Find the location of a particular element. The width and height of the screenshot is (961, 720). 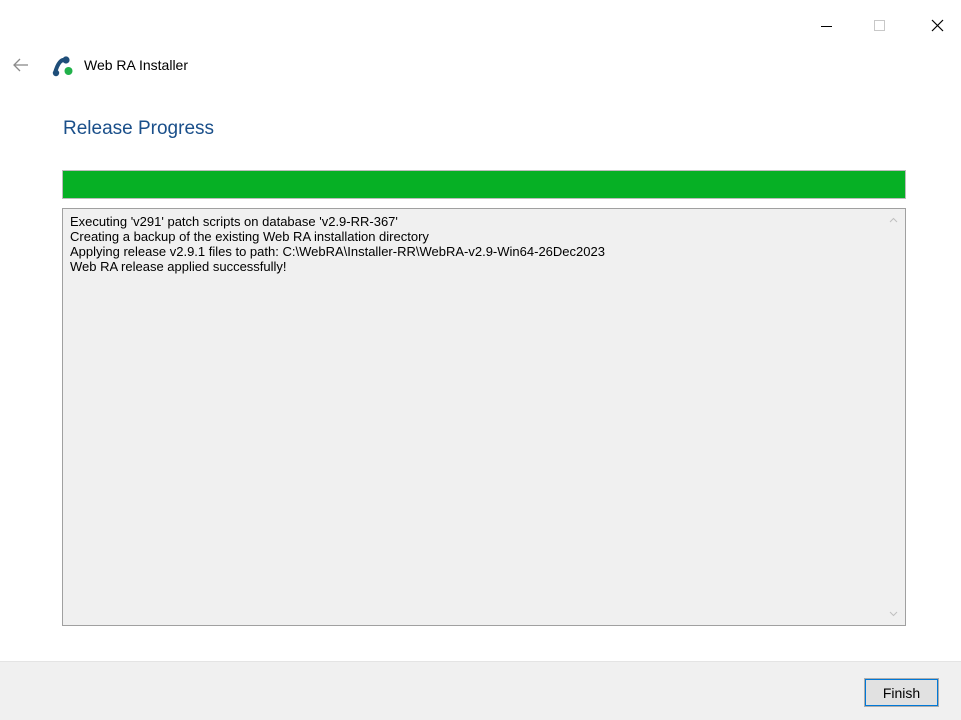

back-arrow-icon is located at coordinates (20, 65).